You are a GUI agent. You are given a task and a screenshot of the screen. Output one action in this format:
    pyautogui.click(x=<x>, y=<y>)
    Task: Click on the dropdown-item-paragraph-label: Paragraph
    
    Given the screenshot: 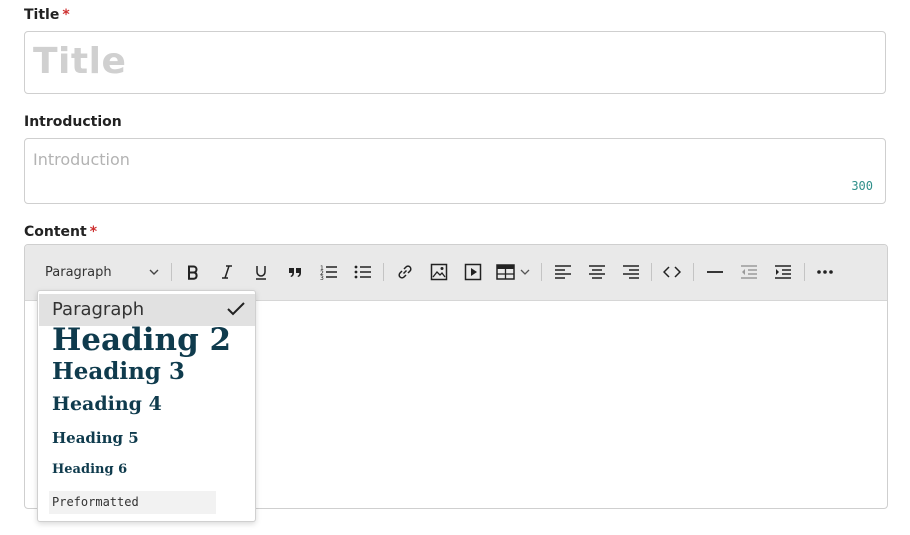 What is the action you would take?
    pyautogui.click(x=98, y=309)
    